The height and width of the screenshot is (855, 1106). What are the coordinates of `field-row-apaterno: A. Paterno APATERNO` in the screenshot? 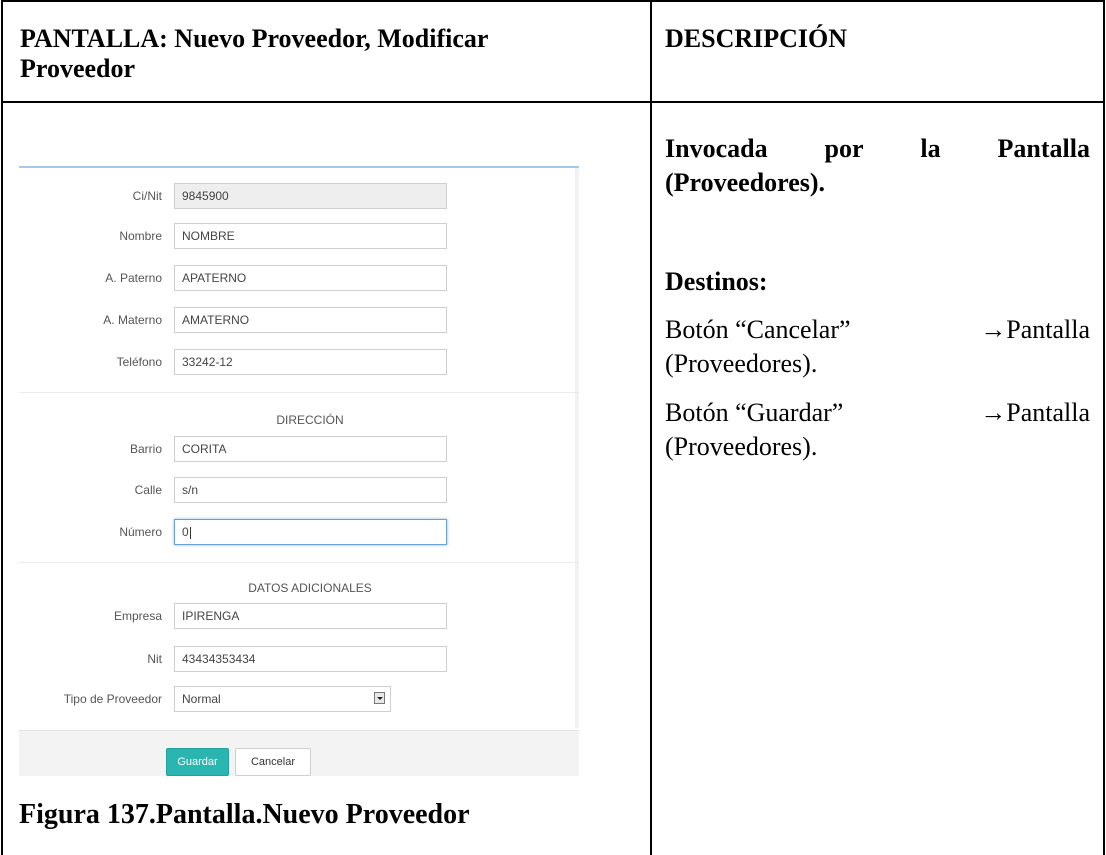 It's located at (299, 278).